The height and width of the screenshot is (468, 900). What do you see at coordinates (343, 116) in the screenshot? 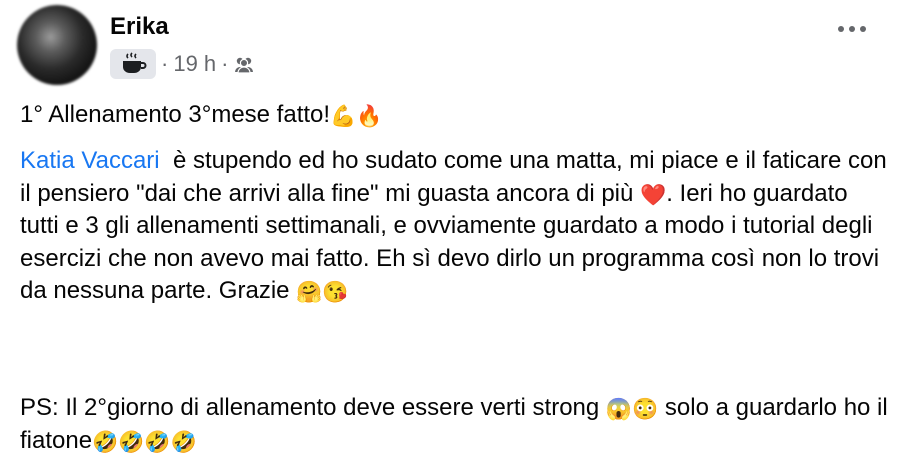
I see `flexed-biceps-emoji: 💪` at bounding box center [343, 116].